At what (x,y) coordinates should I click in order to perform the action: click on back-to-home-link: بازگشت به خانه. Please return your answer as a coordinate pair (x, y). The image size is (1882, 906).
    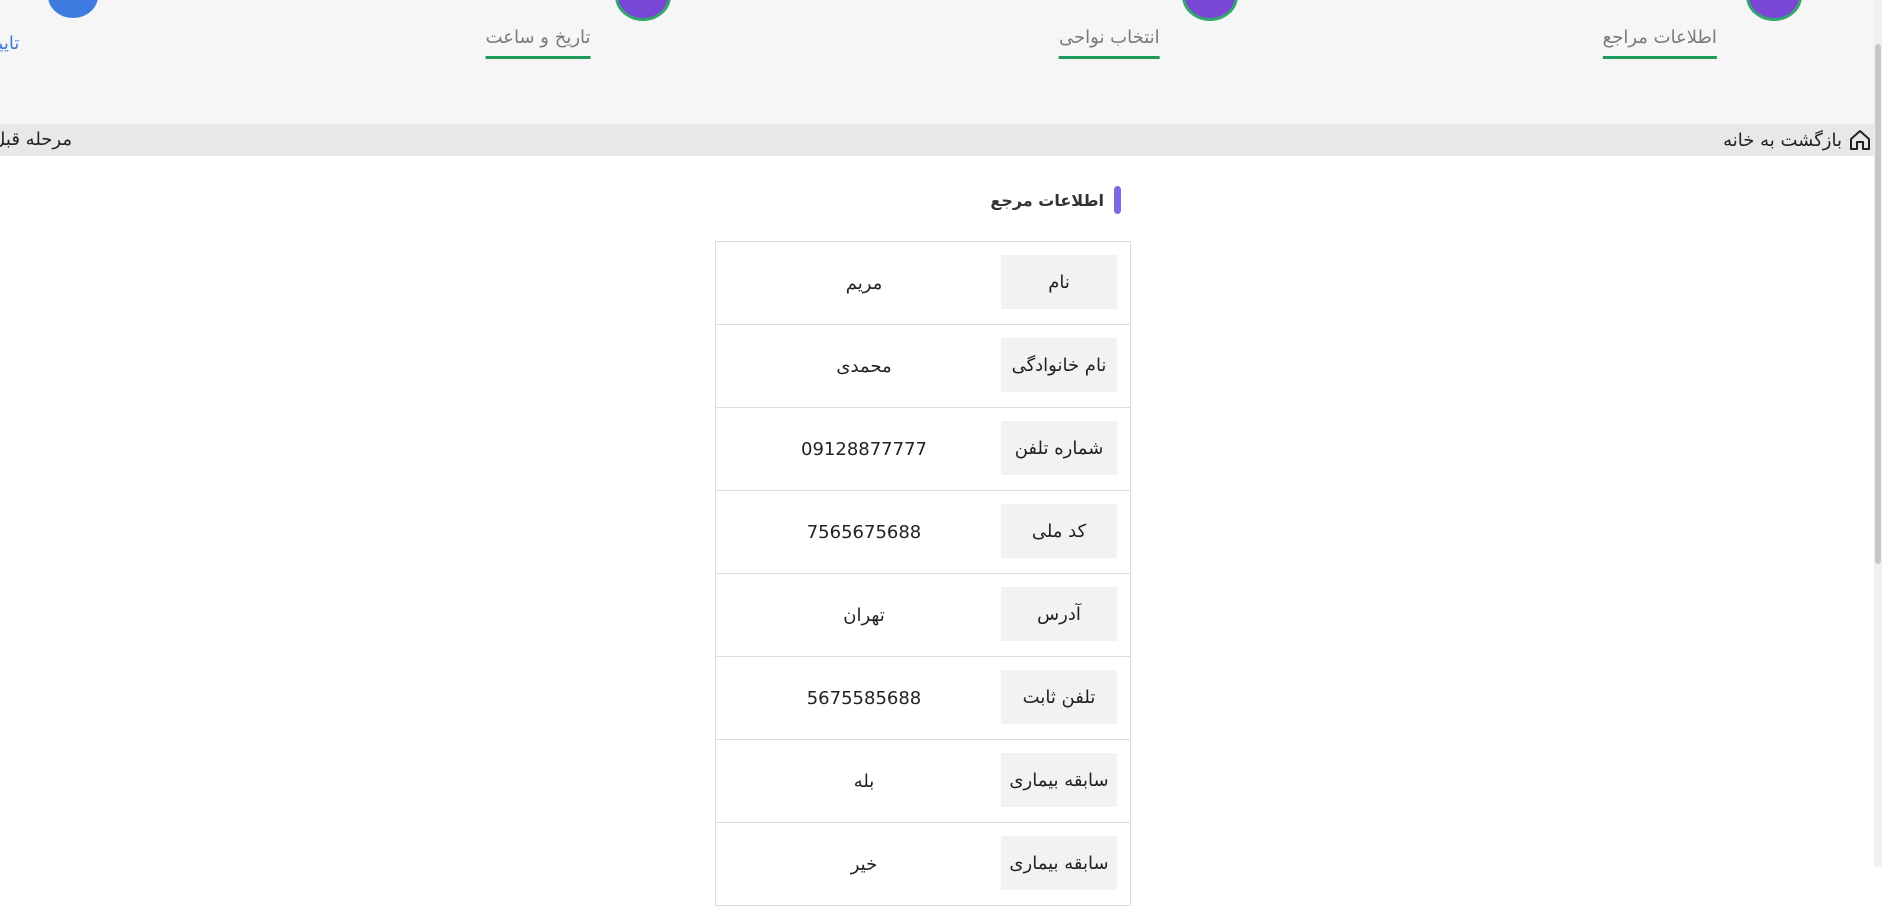
    Looking at the image, I should click on (1797, 140).